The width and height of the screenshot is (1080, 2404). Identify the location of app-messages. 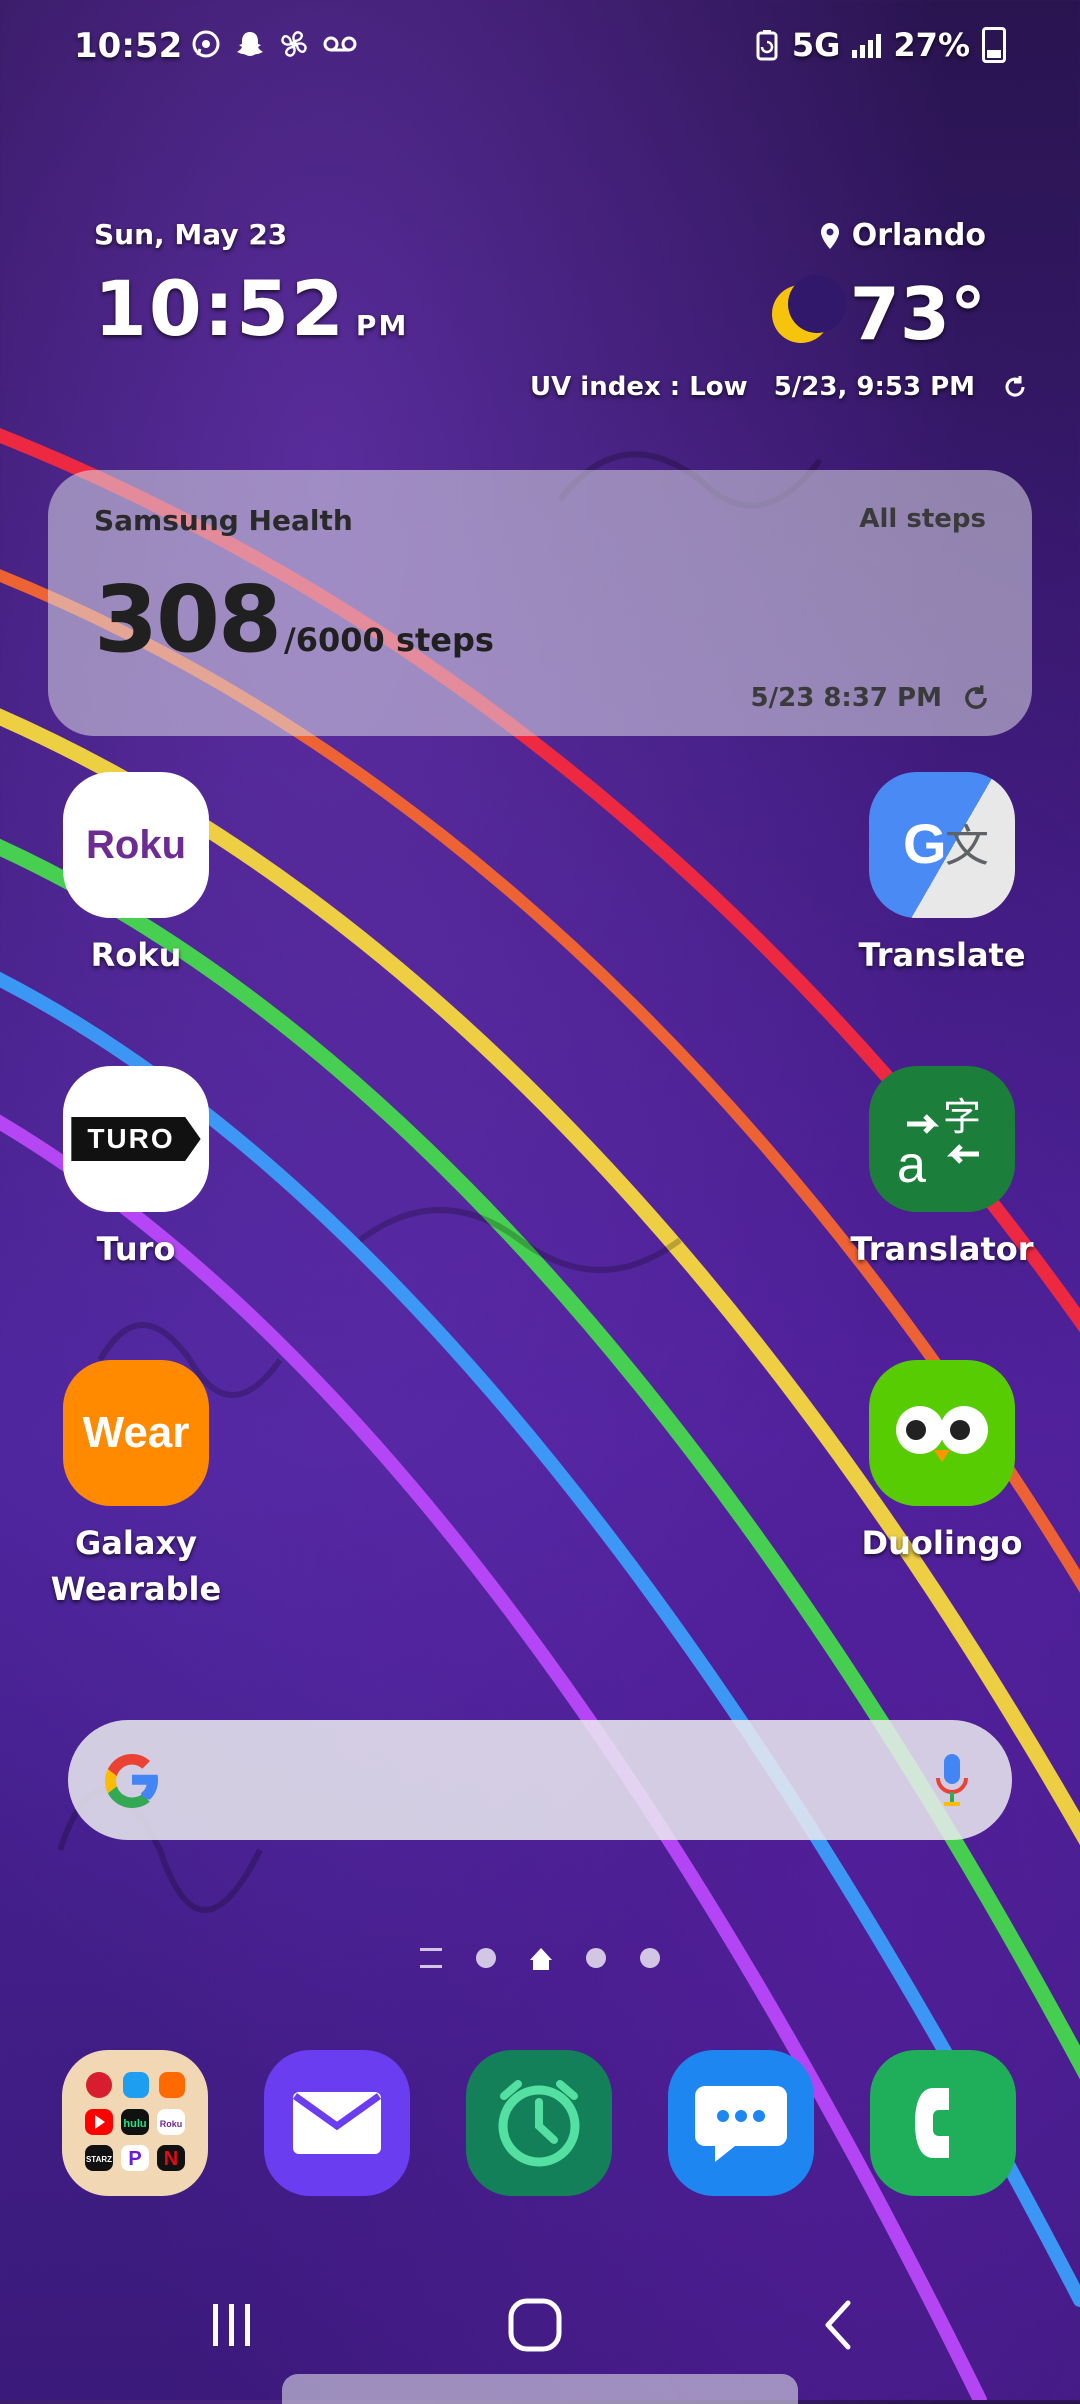
(741, 2123).